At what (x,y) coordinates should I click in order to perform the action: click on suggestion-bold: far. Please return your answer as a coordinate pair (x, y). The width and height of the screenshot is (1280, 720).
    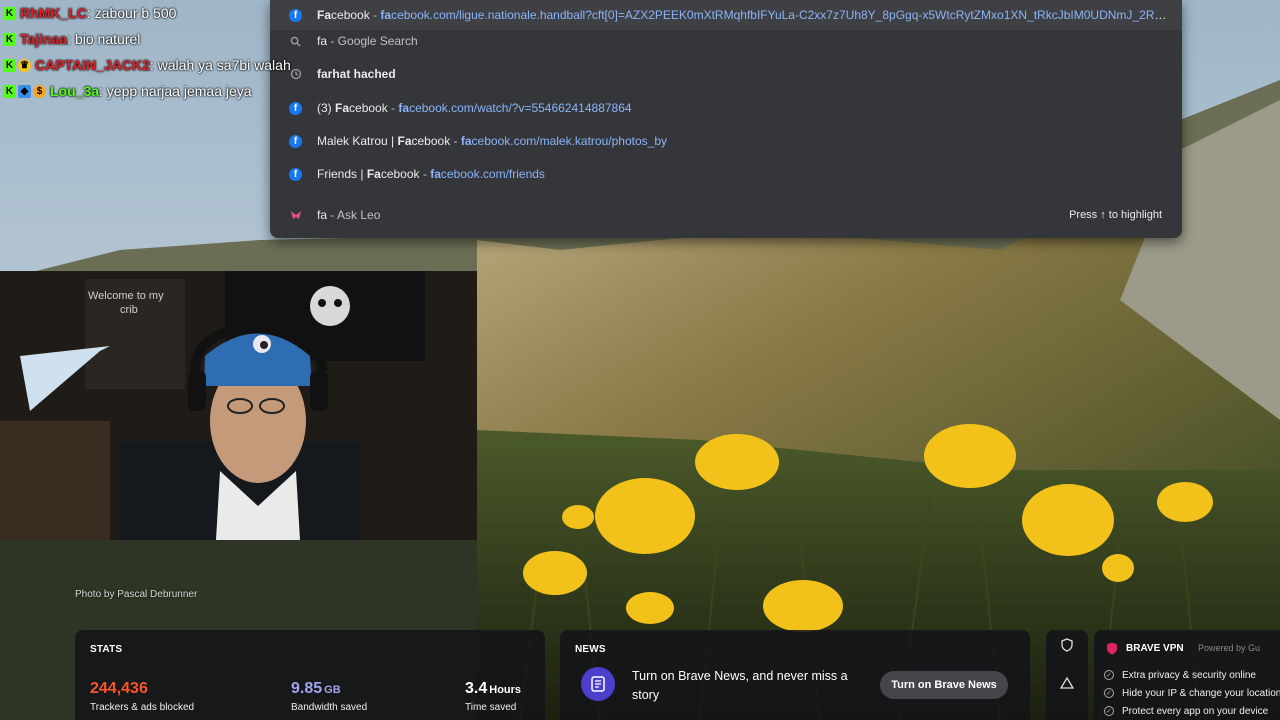
    Looking at the image, I should click on (325, 74).